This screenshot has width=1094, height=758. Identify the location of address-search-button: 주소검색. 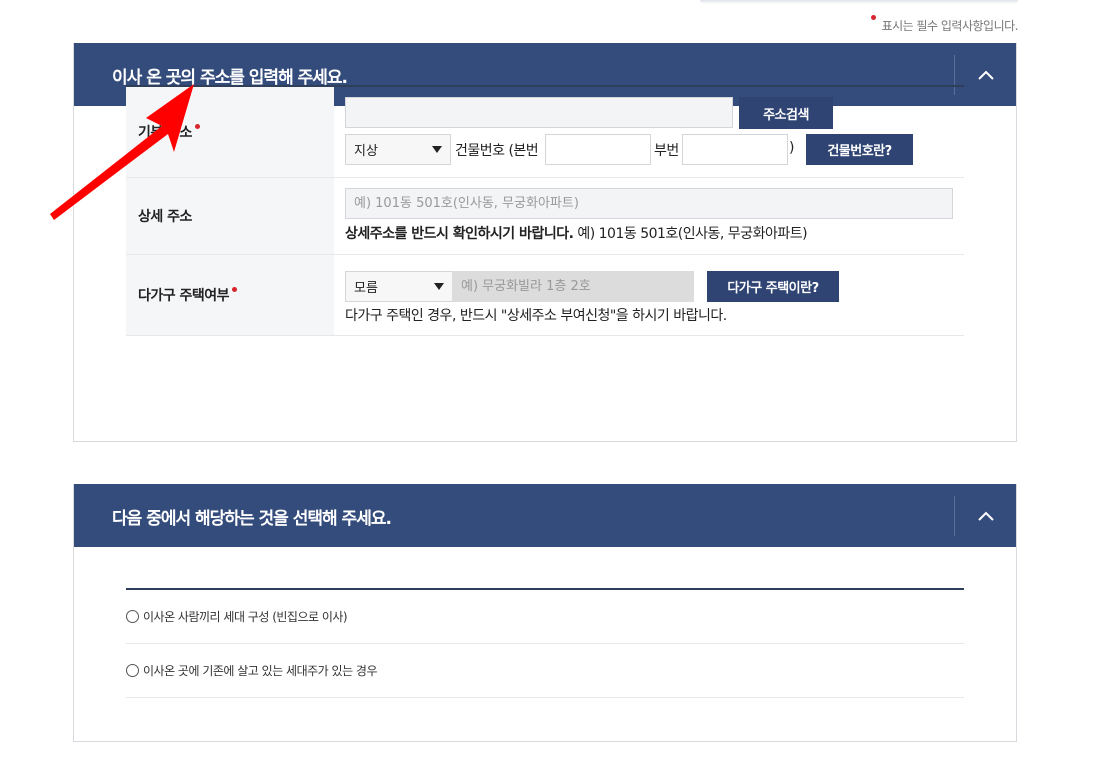
(786, 113).